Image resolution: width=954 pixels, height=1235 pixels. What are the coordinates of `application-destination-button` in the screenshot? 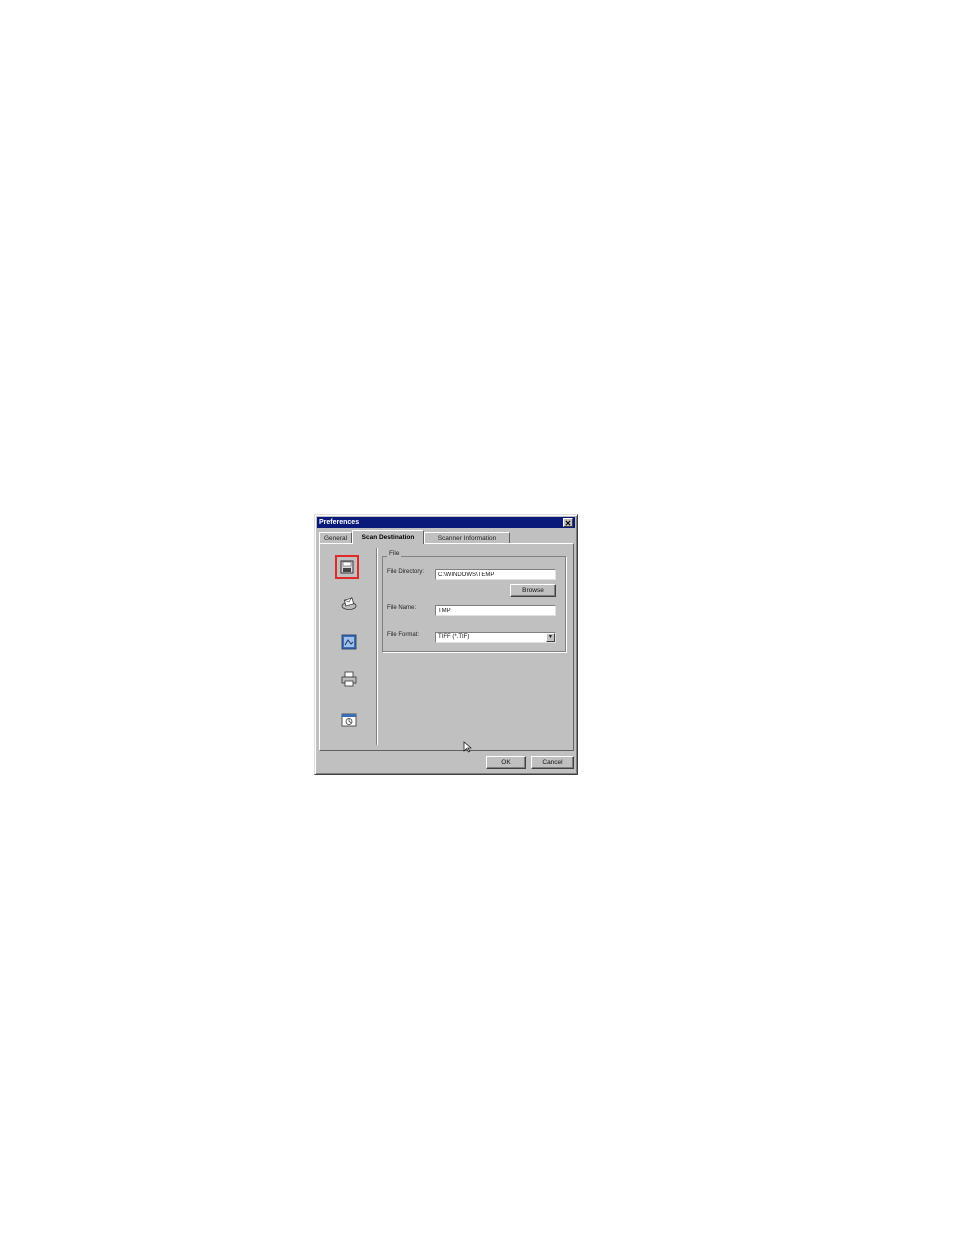 It's located at (349, 720).